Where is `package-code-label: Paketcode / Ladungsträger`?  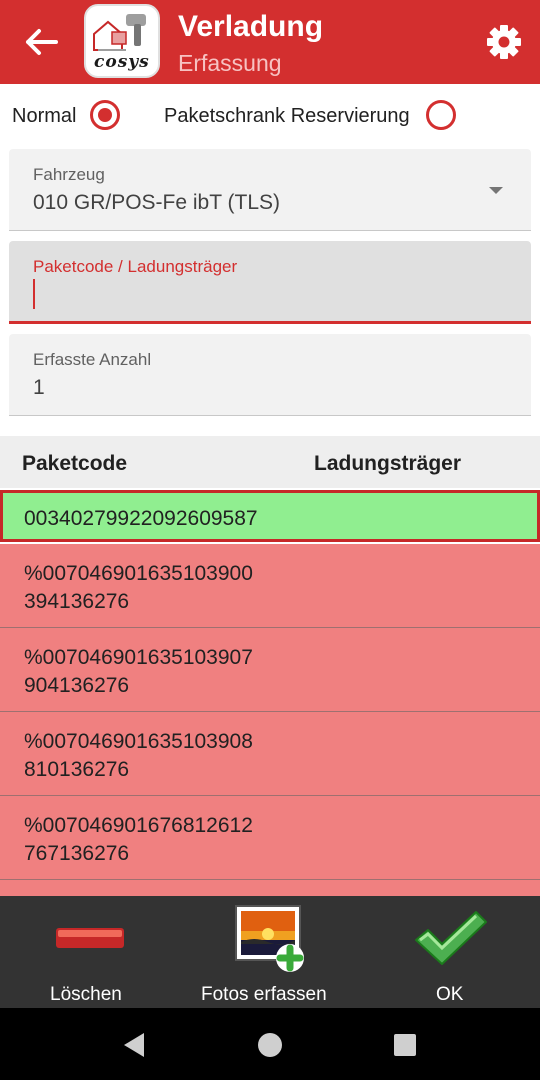 package-code-label: Paketcode / Ladungsträger is located at coordinates (135, 266).